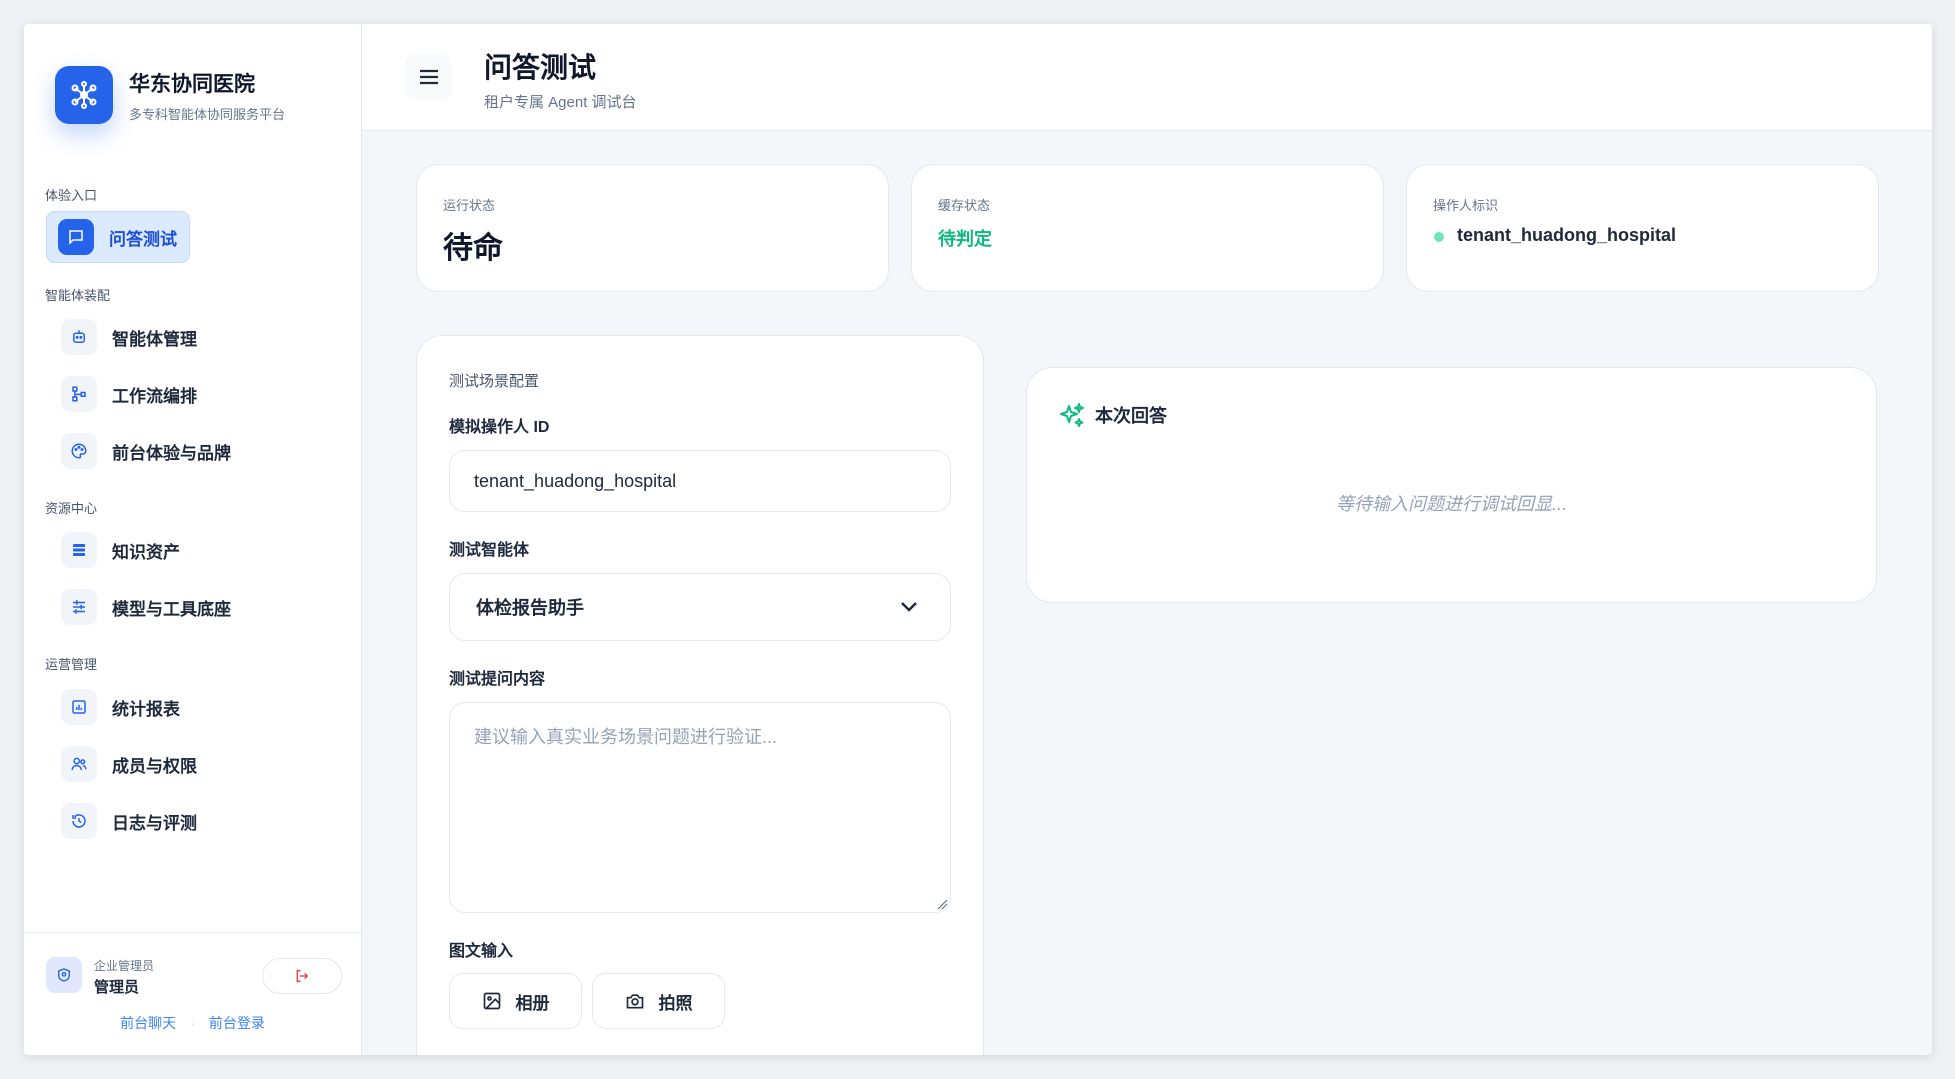 Image resolution: width=1955 pixels, height=1079 pixels. I want to click on sidebar-item-label: 日志与评测, so click(154, 823).